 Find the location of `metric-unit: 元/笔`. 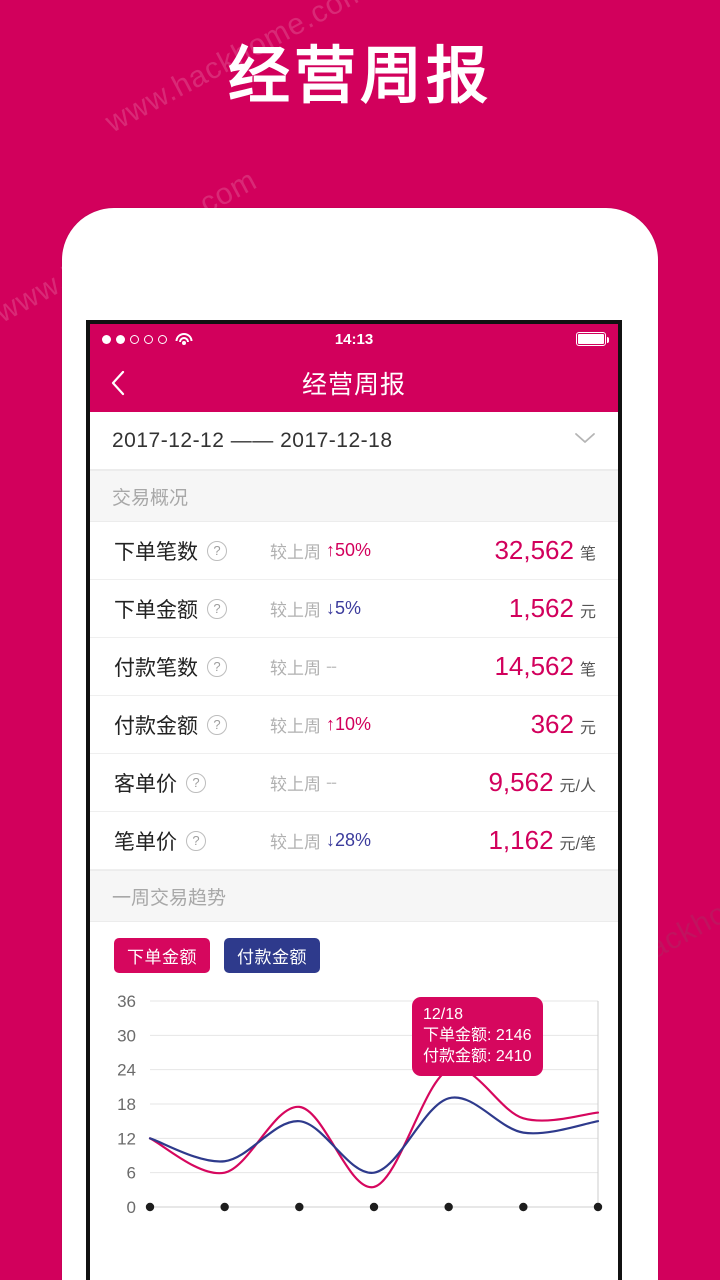

metric-unit: 元/笔 is located at coordinates (577, 844).